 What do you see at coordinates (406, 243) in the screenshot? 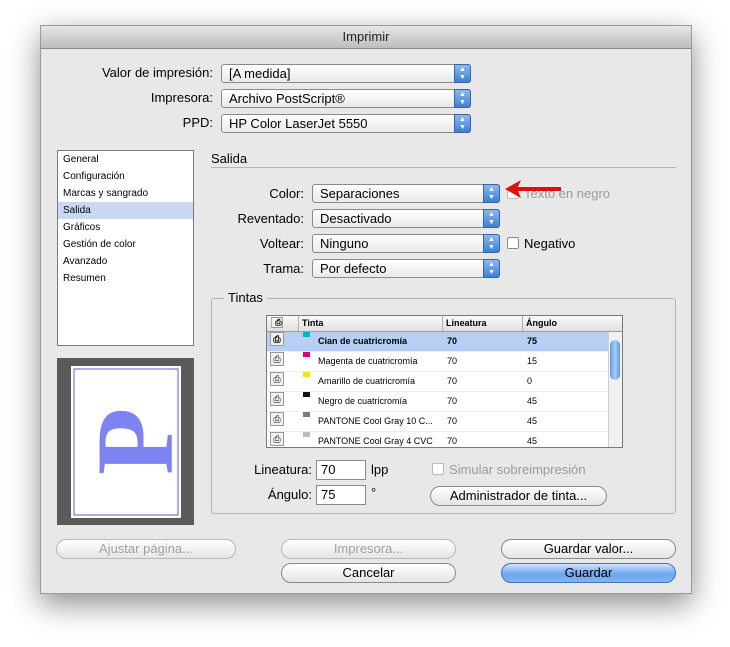
I see `flip-popup: Ninguno ▲ ▼` at bounding box center [406, 243].